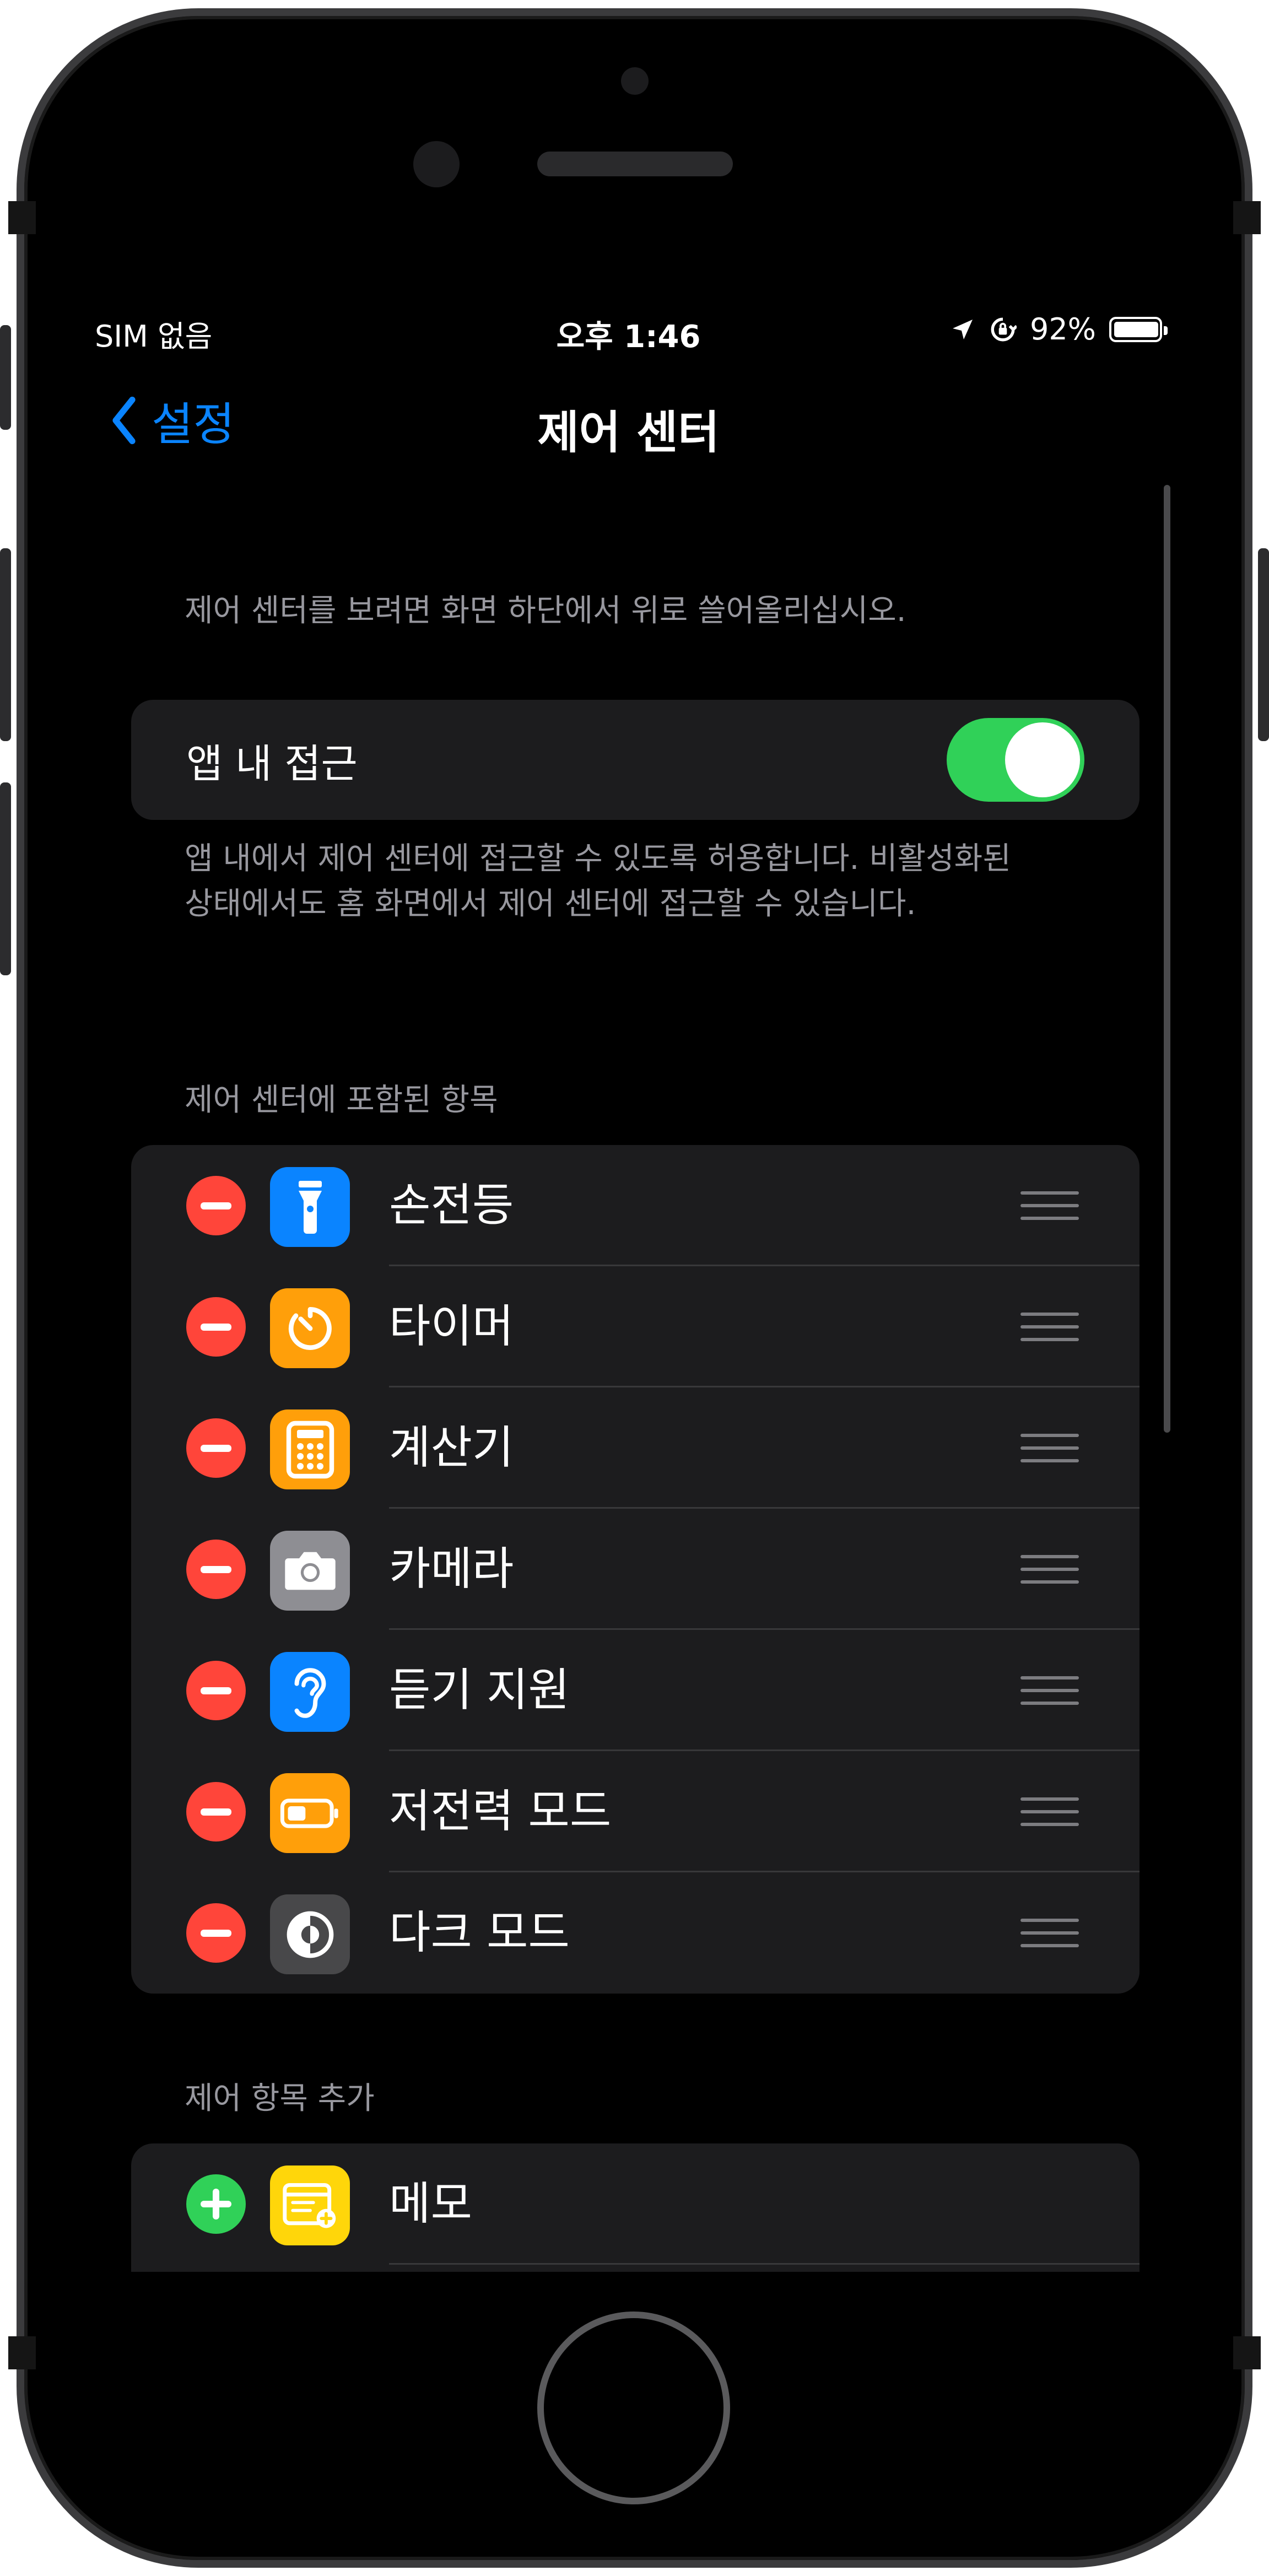 The height and width of the screenshot is (2576, 1269). Describe the element at coordinates (962, 329) in the screenshot. I see `location-arrow-icon` at that location.